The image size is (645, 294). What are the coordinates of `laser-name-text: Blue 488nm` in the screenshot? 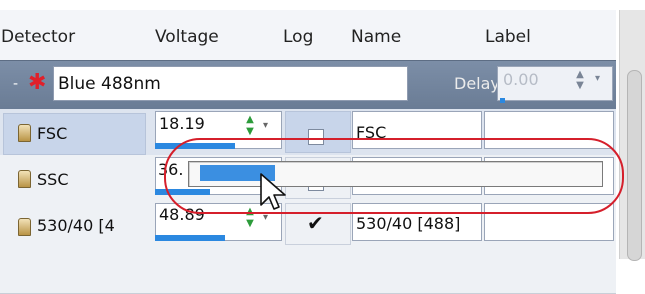 It's located at (109, 84).